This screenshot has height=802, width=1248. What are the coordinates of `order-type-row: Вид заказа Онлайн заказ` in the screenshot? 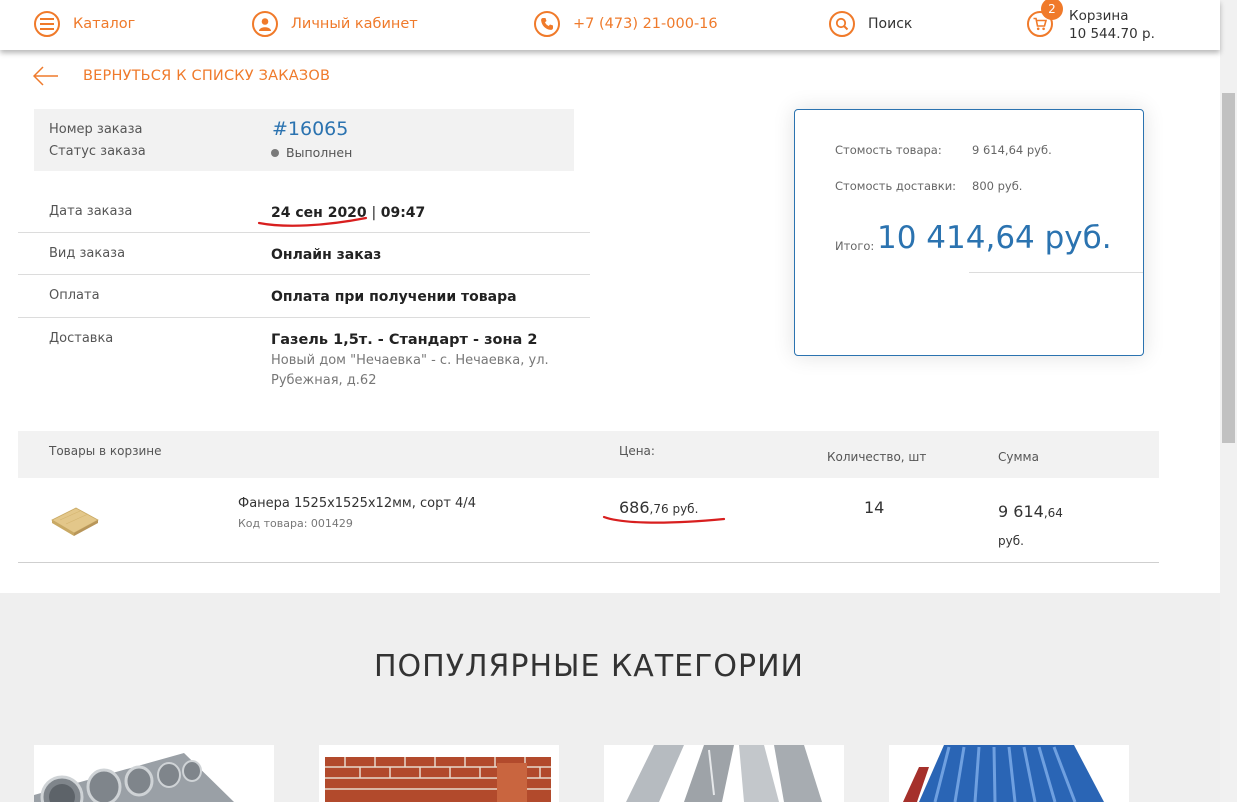 It's located at (304, 254).